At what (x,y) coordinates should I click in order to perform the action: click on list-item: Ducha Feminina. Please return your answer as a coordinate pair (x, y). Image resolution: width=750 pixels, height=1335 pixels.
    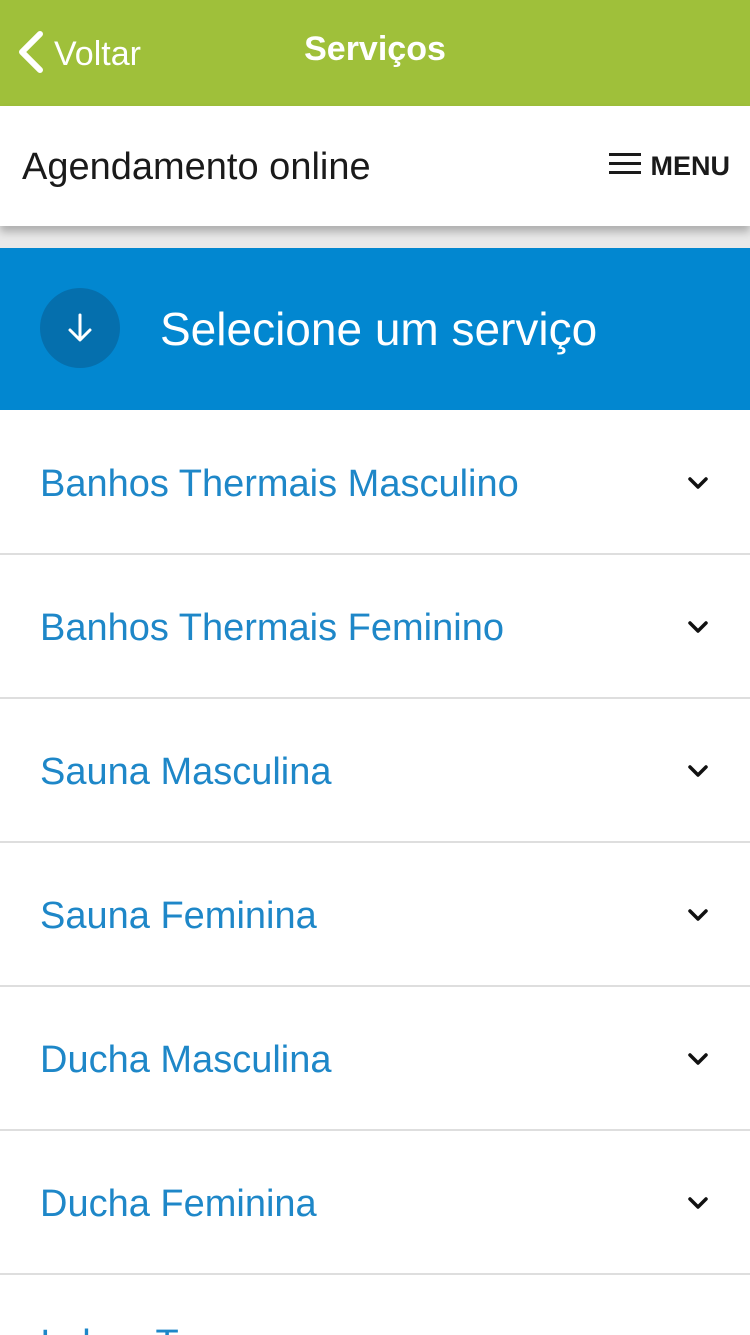
    Looking at the image, I should click on (375, 1203).